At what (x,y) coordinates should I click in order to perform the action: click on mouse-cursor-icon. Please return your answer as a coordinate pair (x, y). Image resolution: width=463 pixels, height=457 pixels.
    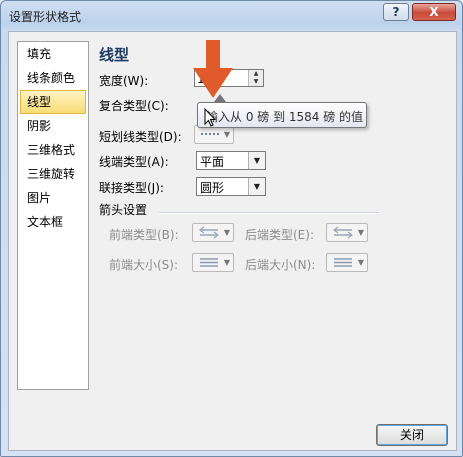
    Looking at the image, I should click on (210, 117).